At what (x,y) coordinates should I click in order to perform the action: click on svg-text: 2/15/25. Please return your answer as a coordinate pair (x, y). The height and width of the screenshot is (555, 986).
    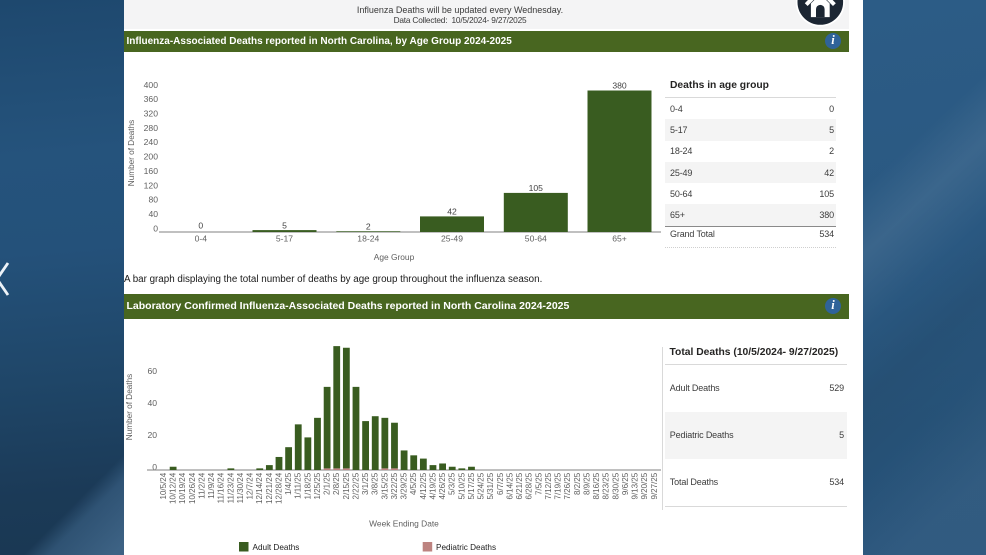
    Looking at the image, I should click on (346, 485).